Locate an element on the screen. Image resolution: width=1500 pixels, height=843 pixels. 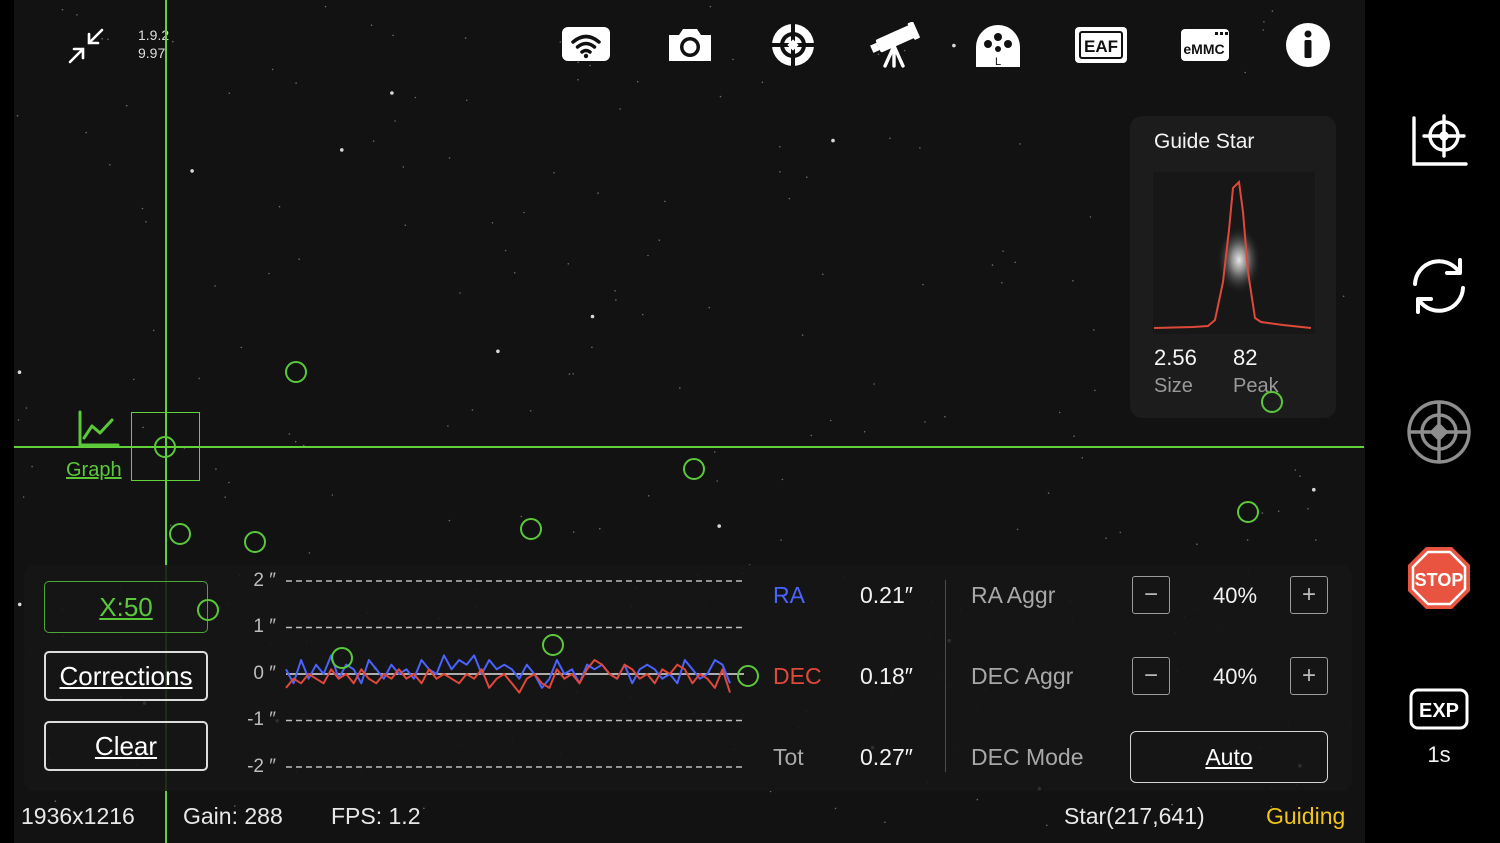
series-line-dec is located at coordinates (508, 676).